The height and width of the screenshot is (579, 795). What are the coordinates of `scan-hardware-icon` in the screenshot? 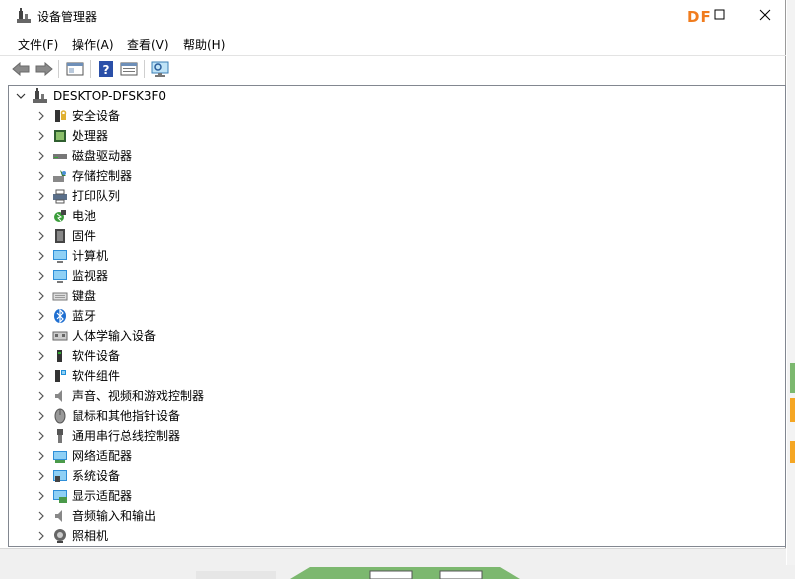 It's located at (160, 69).